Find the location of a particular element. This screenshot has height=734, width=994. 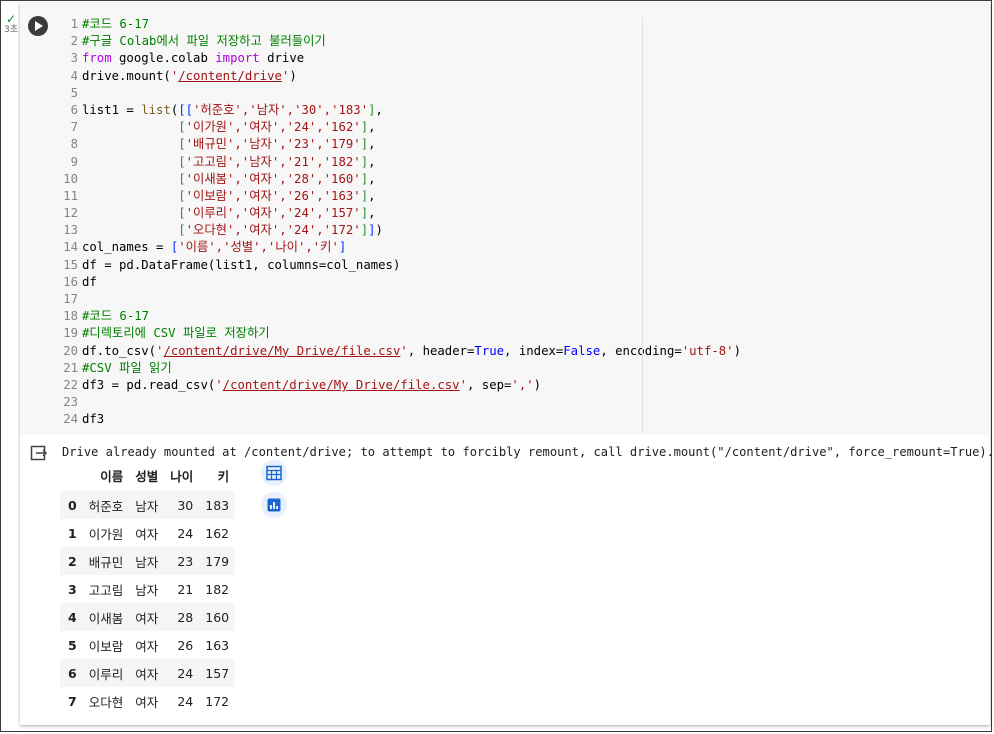

code-token: #구글 Colab에서 파일 저장하고 불러들이기 is located at coordinates (204, 41).